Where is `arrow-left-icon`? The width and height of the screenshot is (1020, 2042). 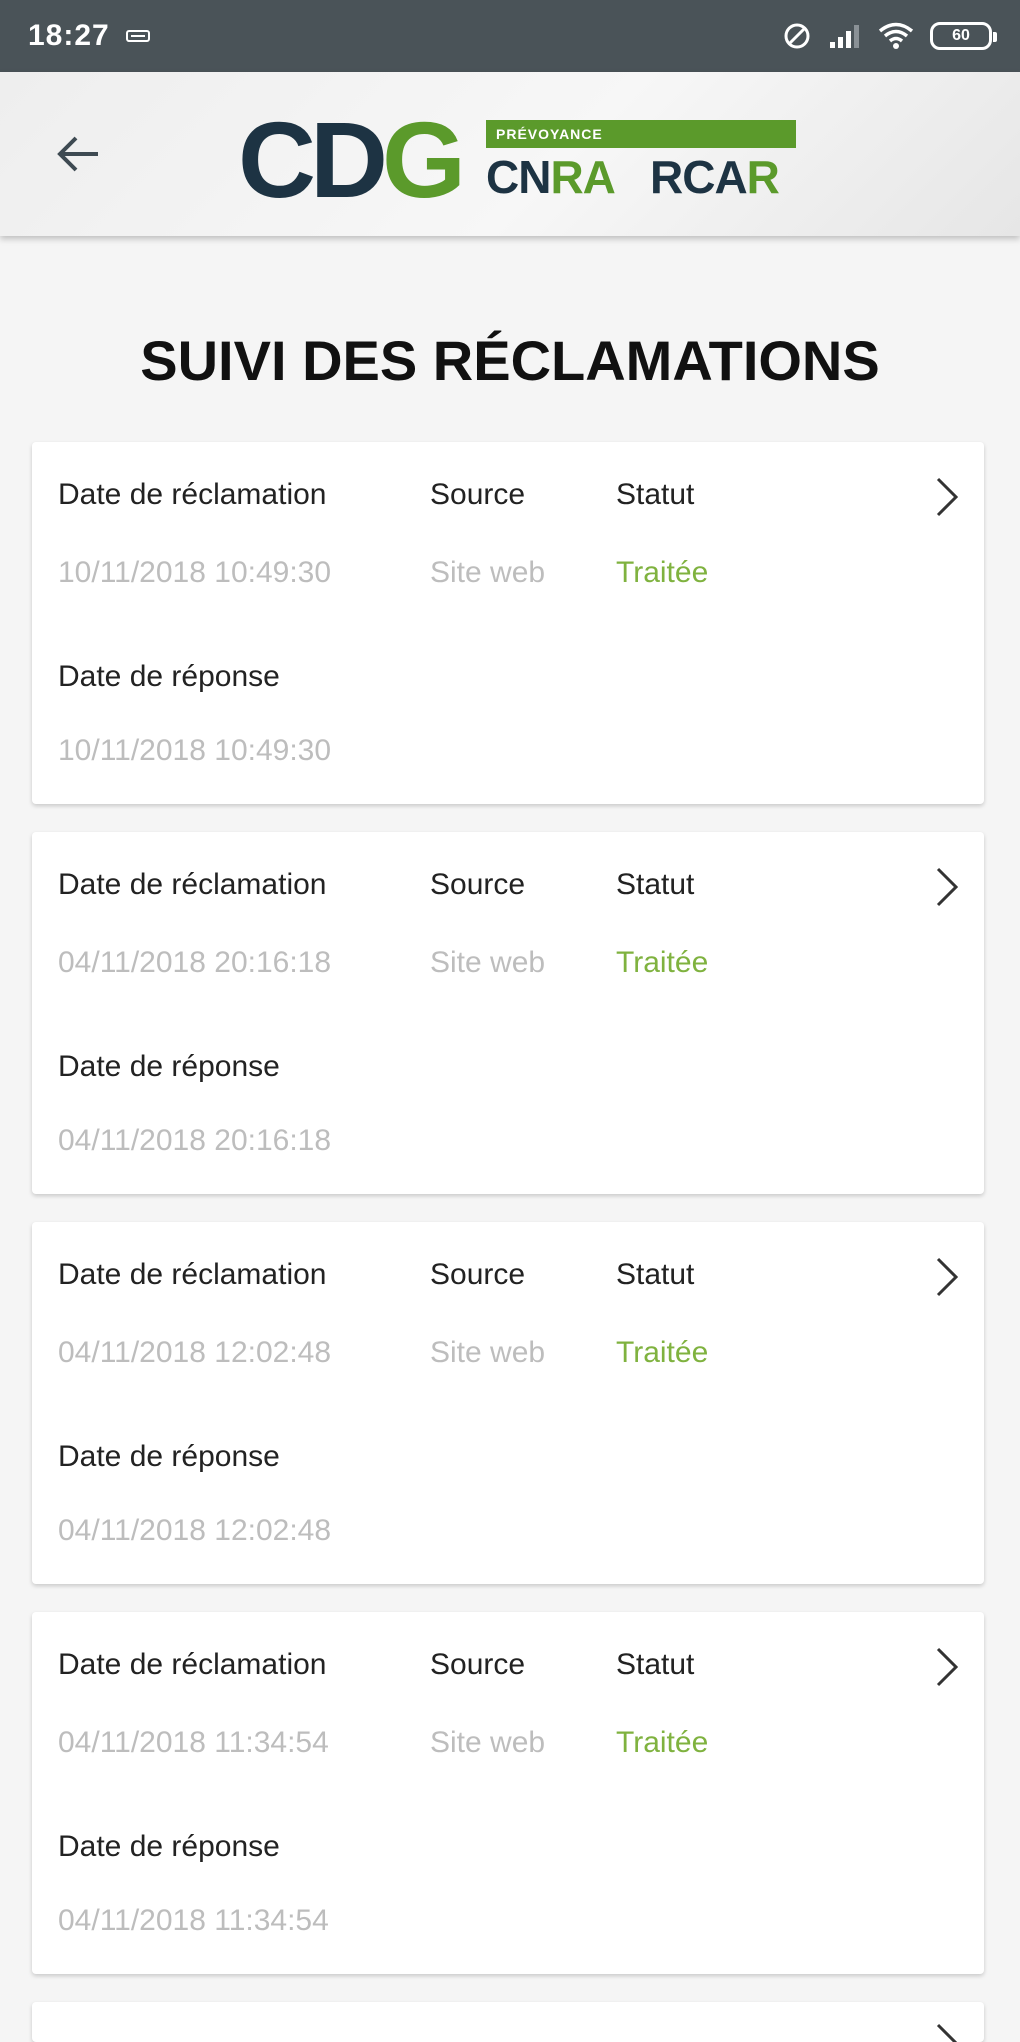 arrow-left-icon is located at coordinates (77, 154).